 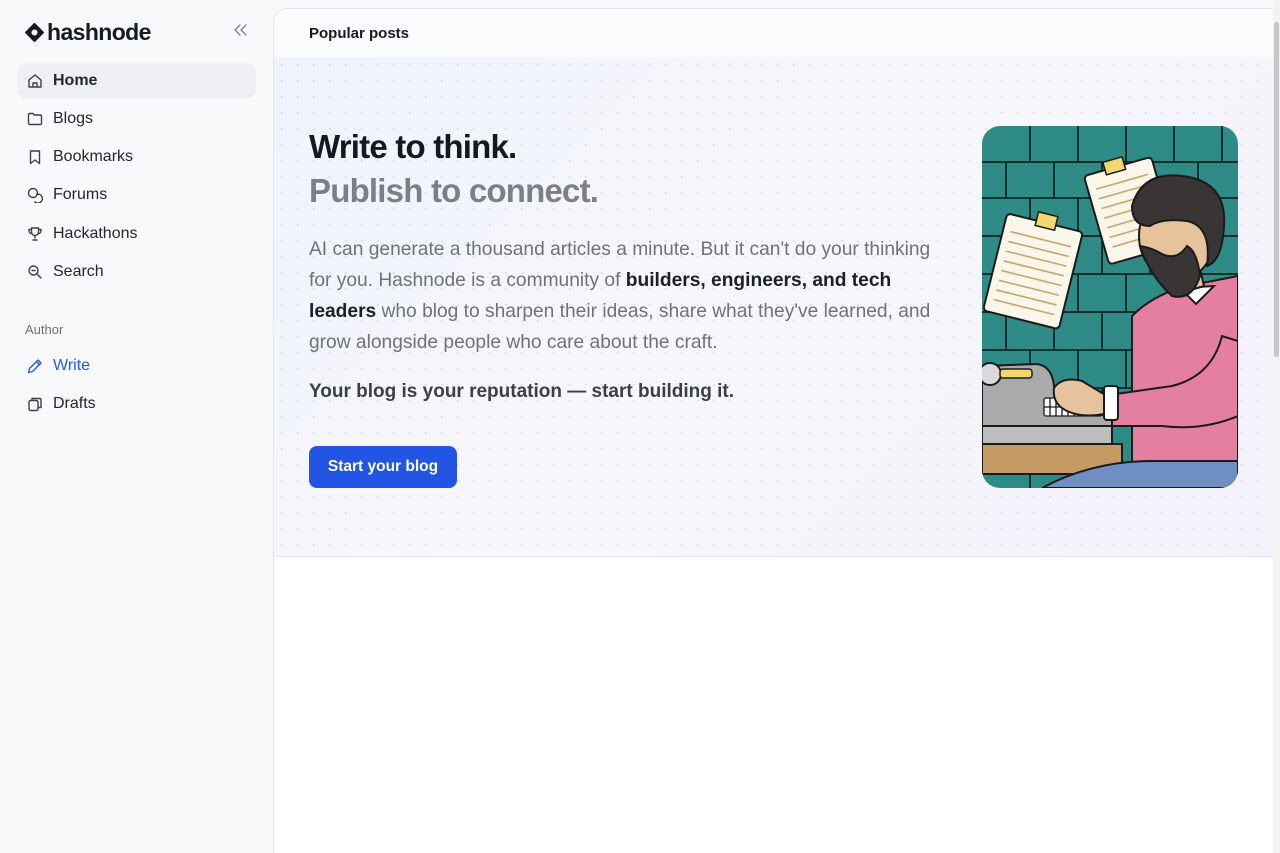 I want to click on hero-subtitle: Publish to connect., so click(x=454, y=190).